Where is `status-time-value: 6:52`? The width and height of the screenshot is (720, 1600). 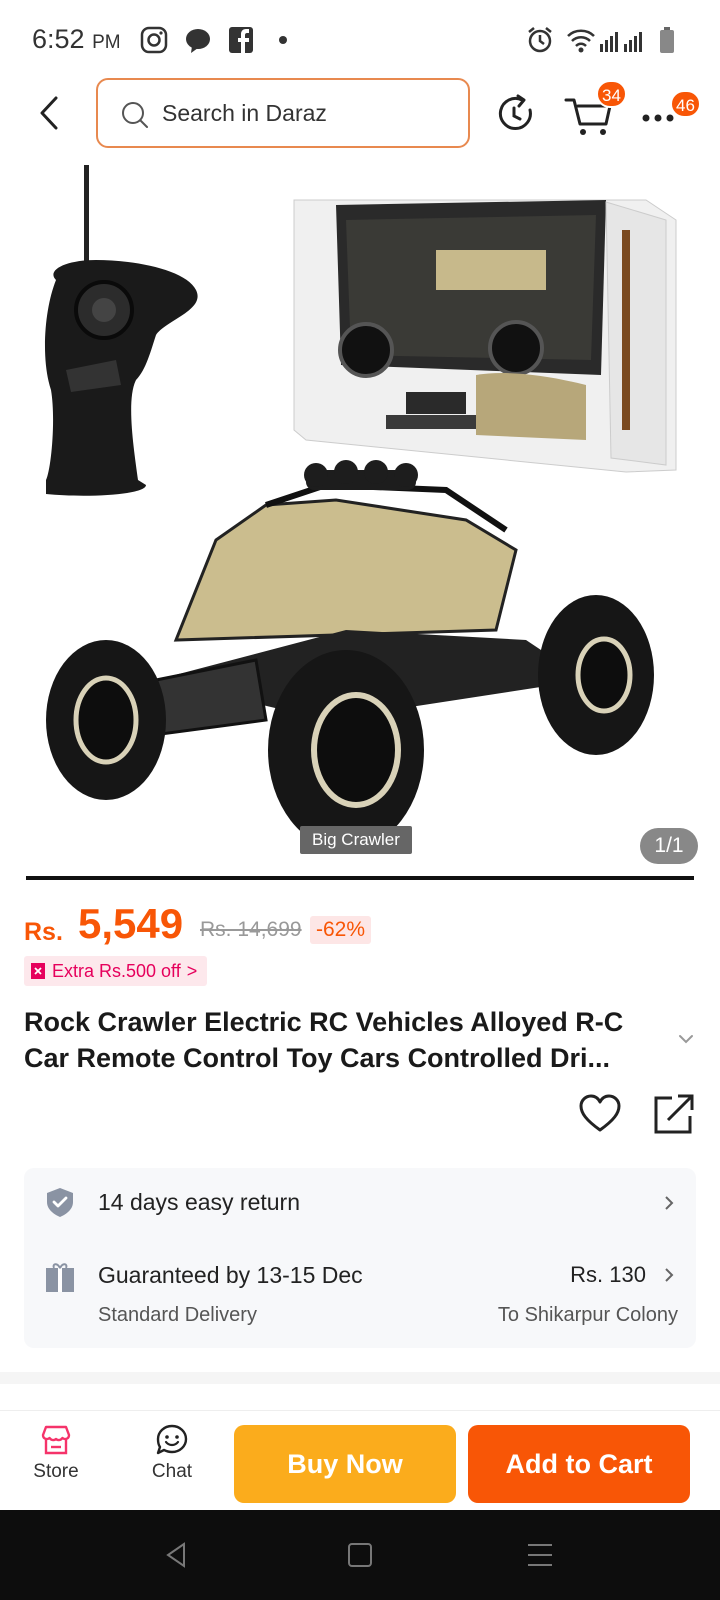 status-time-value: 6:52 is located at coordinates (58, 39).